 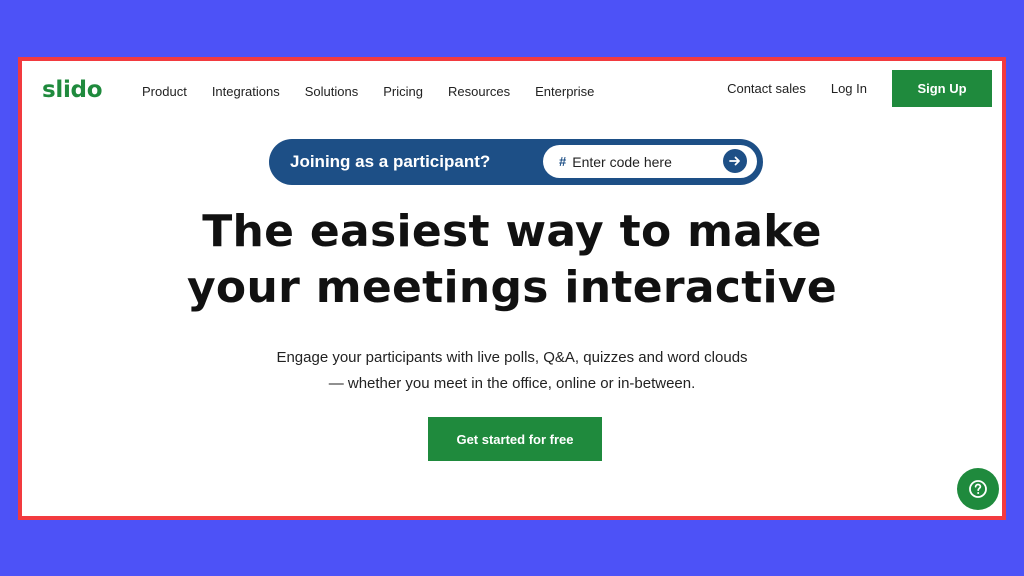 What do you see at coordinates (515, 439) in the screenshot?
I see `get-started-button: Get started for free` at bounding box center [515, 439].